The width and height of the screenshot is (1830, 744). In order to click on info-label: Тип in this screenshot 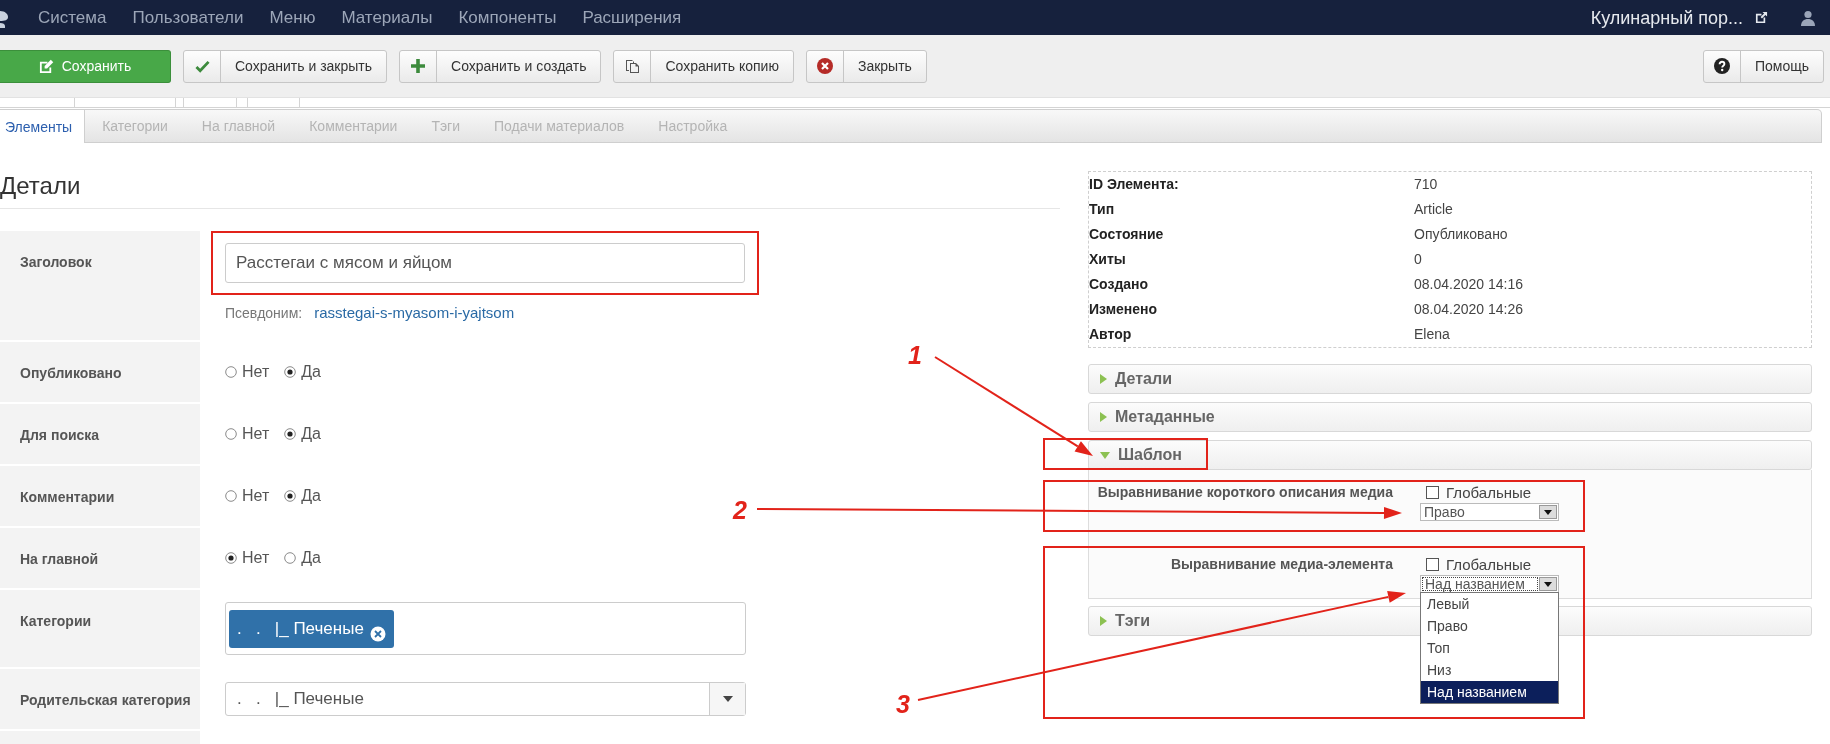, I will do `click(1102, 209)`.